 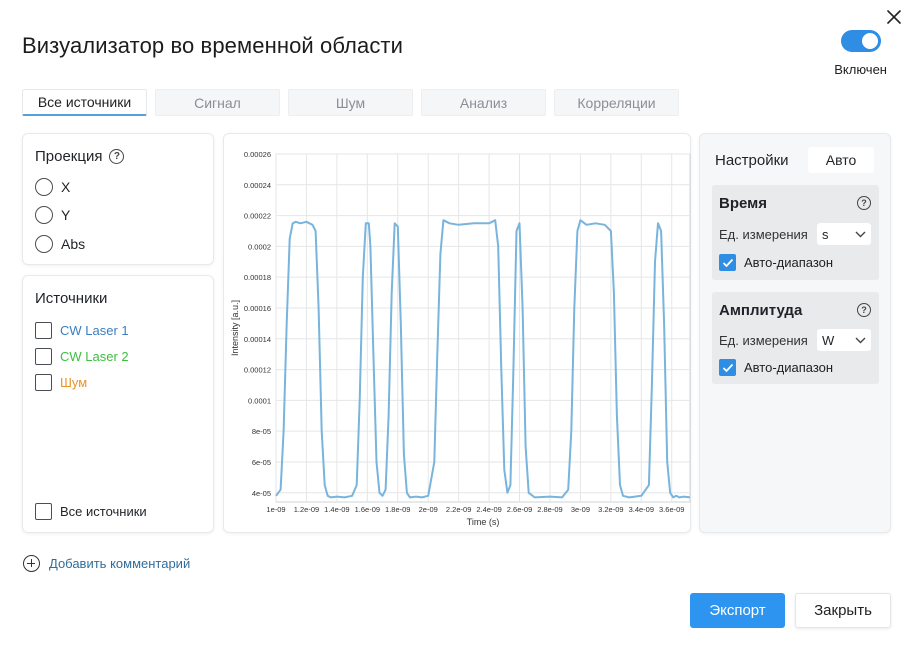 What do you see at coordinates (671, 509) in the screenshot?
I see `x-tick-label: 3.6e-09` at bounding box center [671, 509].